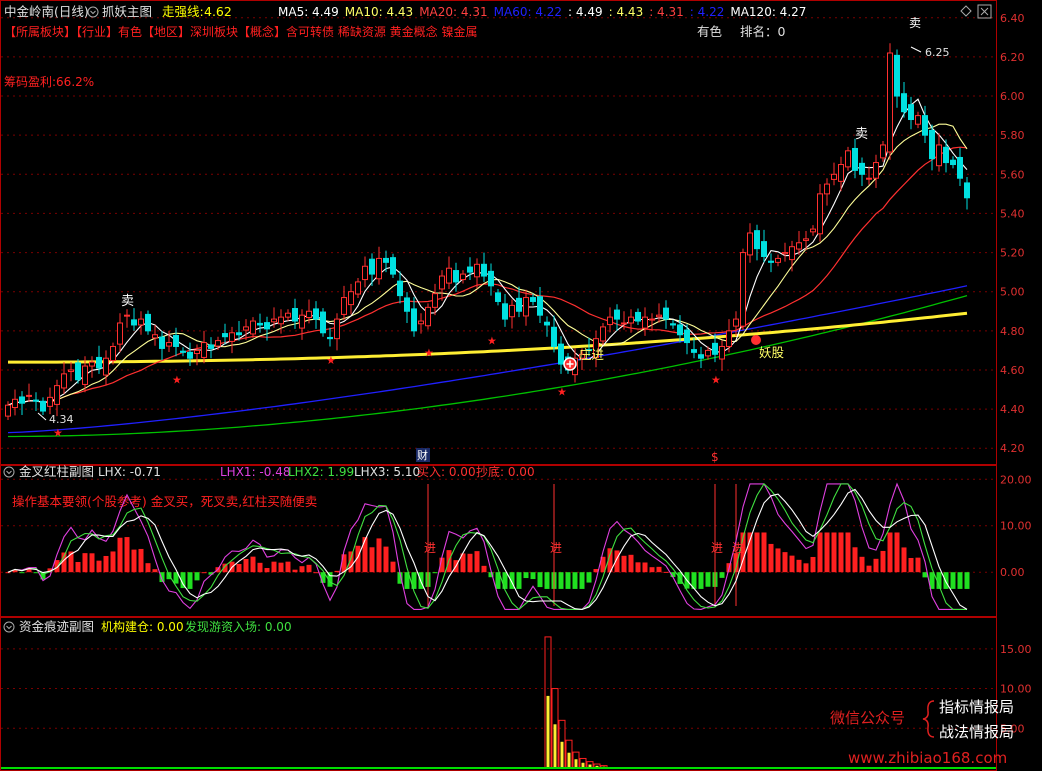 This screenshot has height=771, width=1042. Describe the element at coordinates (142, 626) in the screenshot. I see `jg-value: 机构建仓: 0.00` at that location.